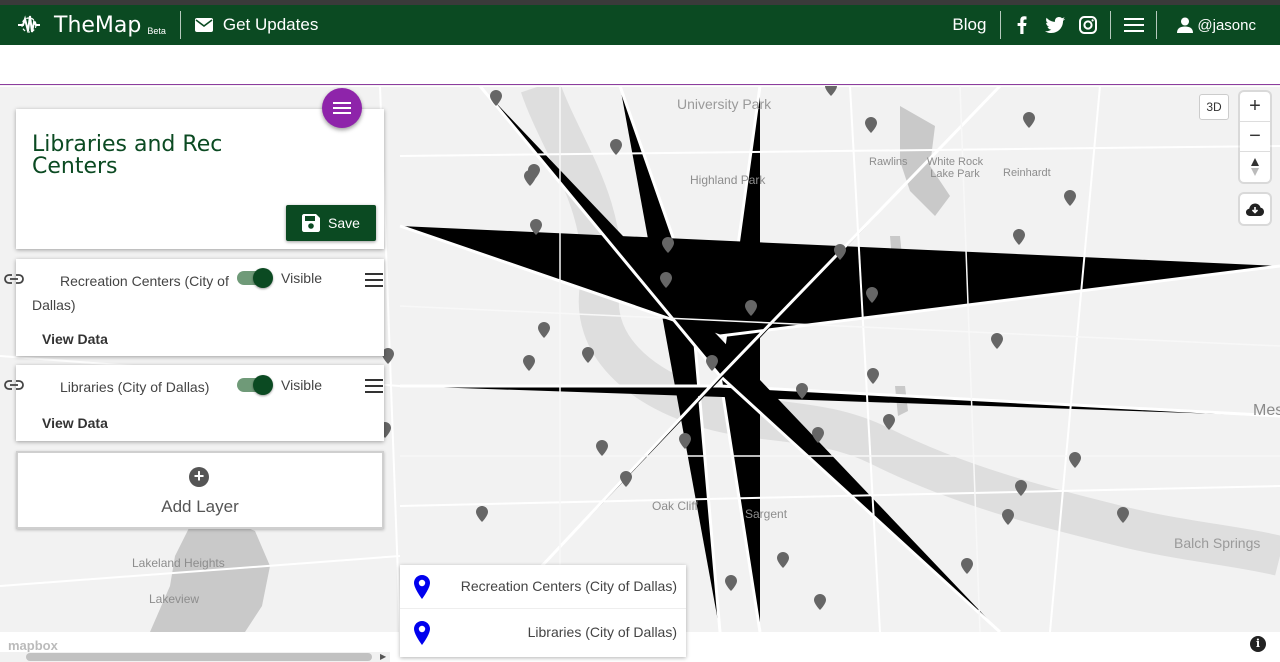  Describe the element at coordinates (1255, 107) in the screenshot. I see `zoom-in-button: +` at that location.